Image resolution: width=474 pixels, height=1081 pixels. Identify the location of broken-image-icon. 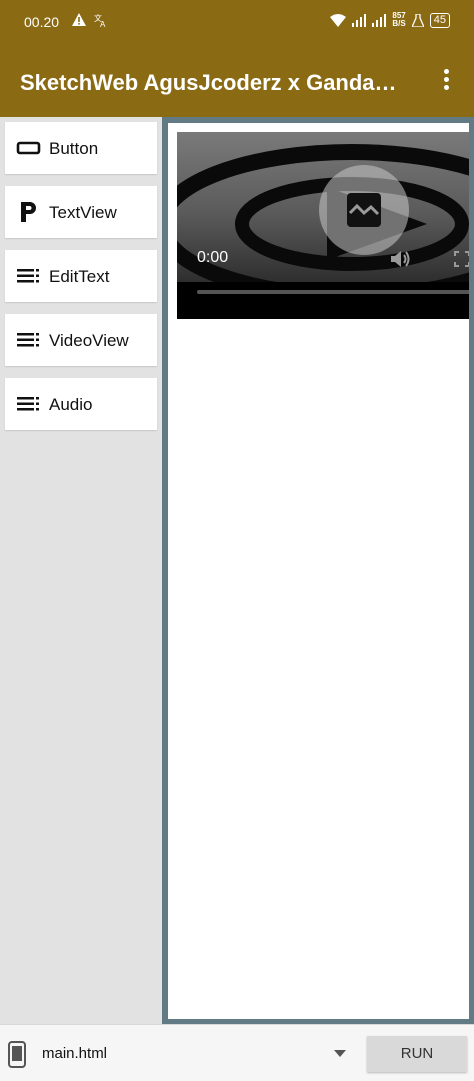
(364, 210).